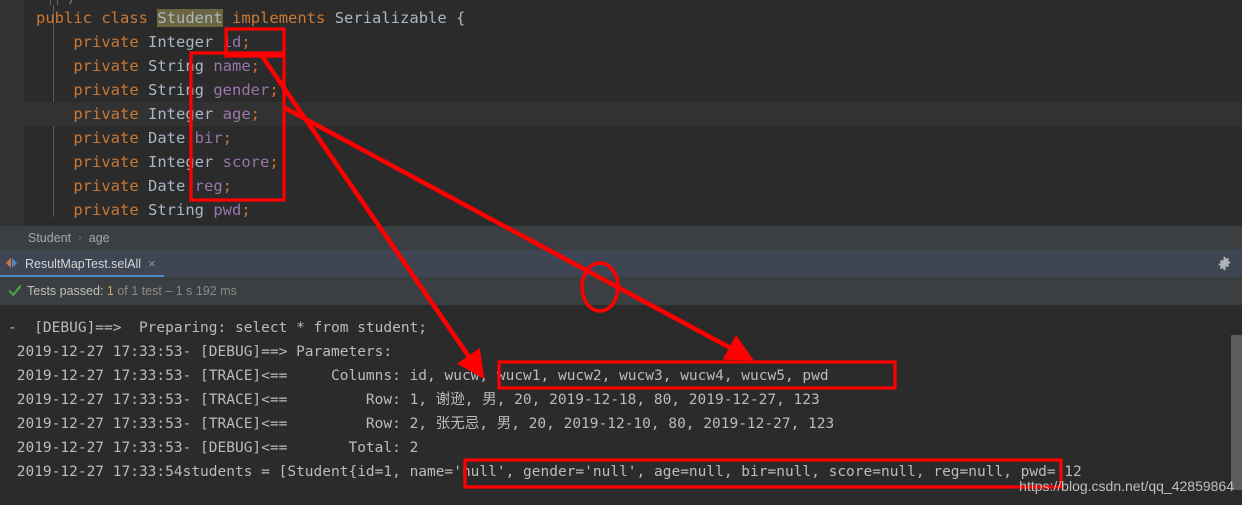 The width and height of the screenshot is (1242, 505). What do you see at coordinates (67, 291) in the screenshot?
I see `status-prefix: Tests passed:` at bounding box center [67, 291].